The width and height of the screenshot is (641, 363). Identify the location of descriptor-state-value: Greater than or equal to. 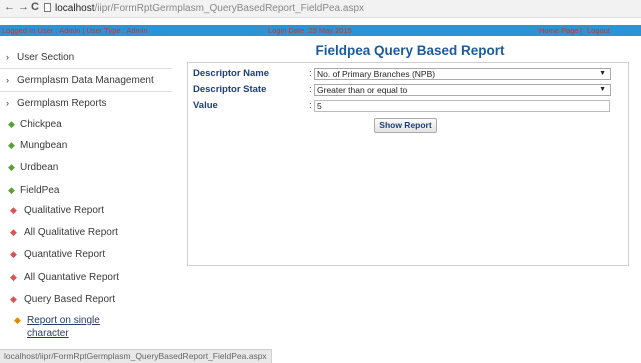
(362, 90).